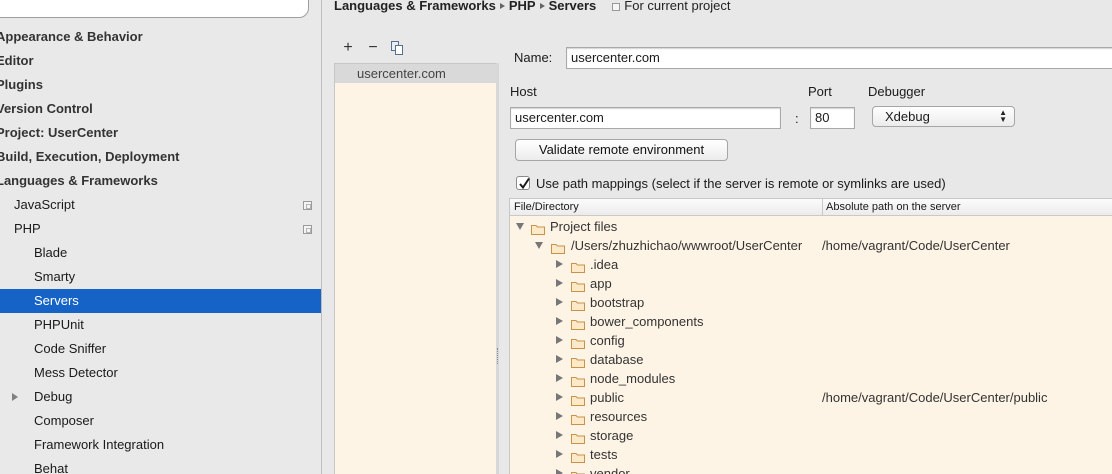 The width and height of the screenshot is (1112, 474). Describe the element at coordinates (160, 301) in the screenshot. I see `sidebar-item: Servers` at that location.